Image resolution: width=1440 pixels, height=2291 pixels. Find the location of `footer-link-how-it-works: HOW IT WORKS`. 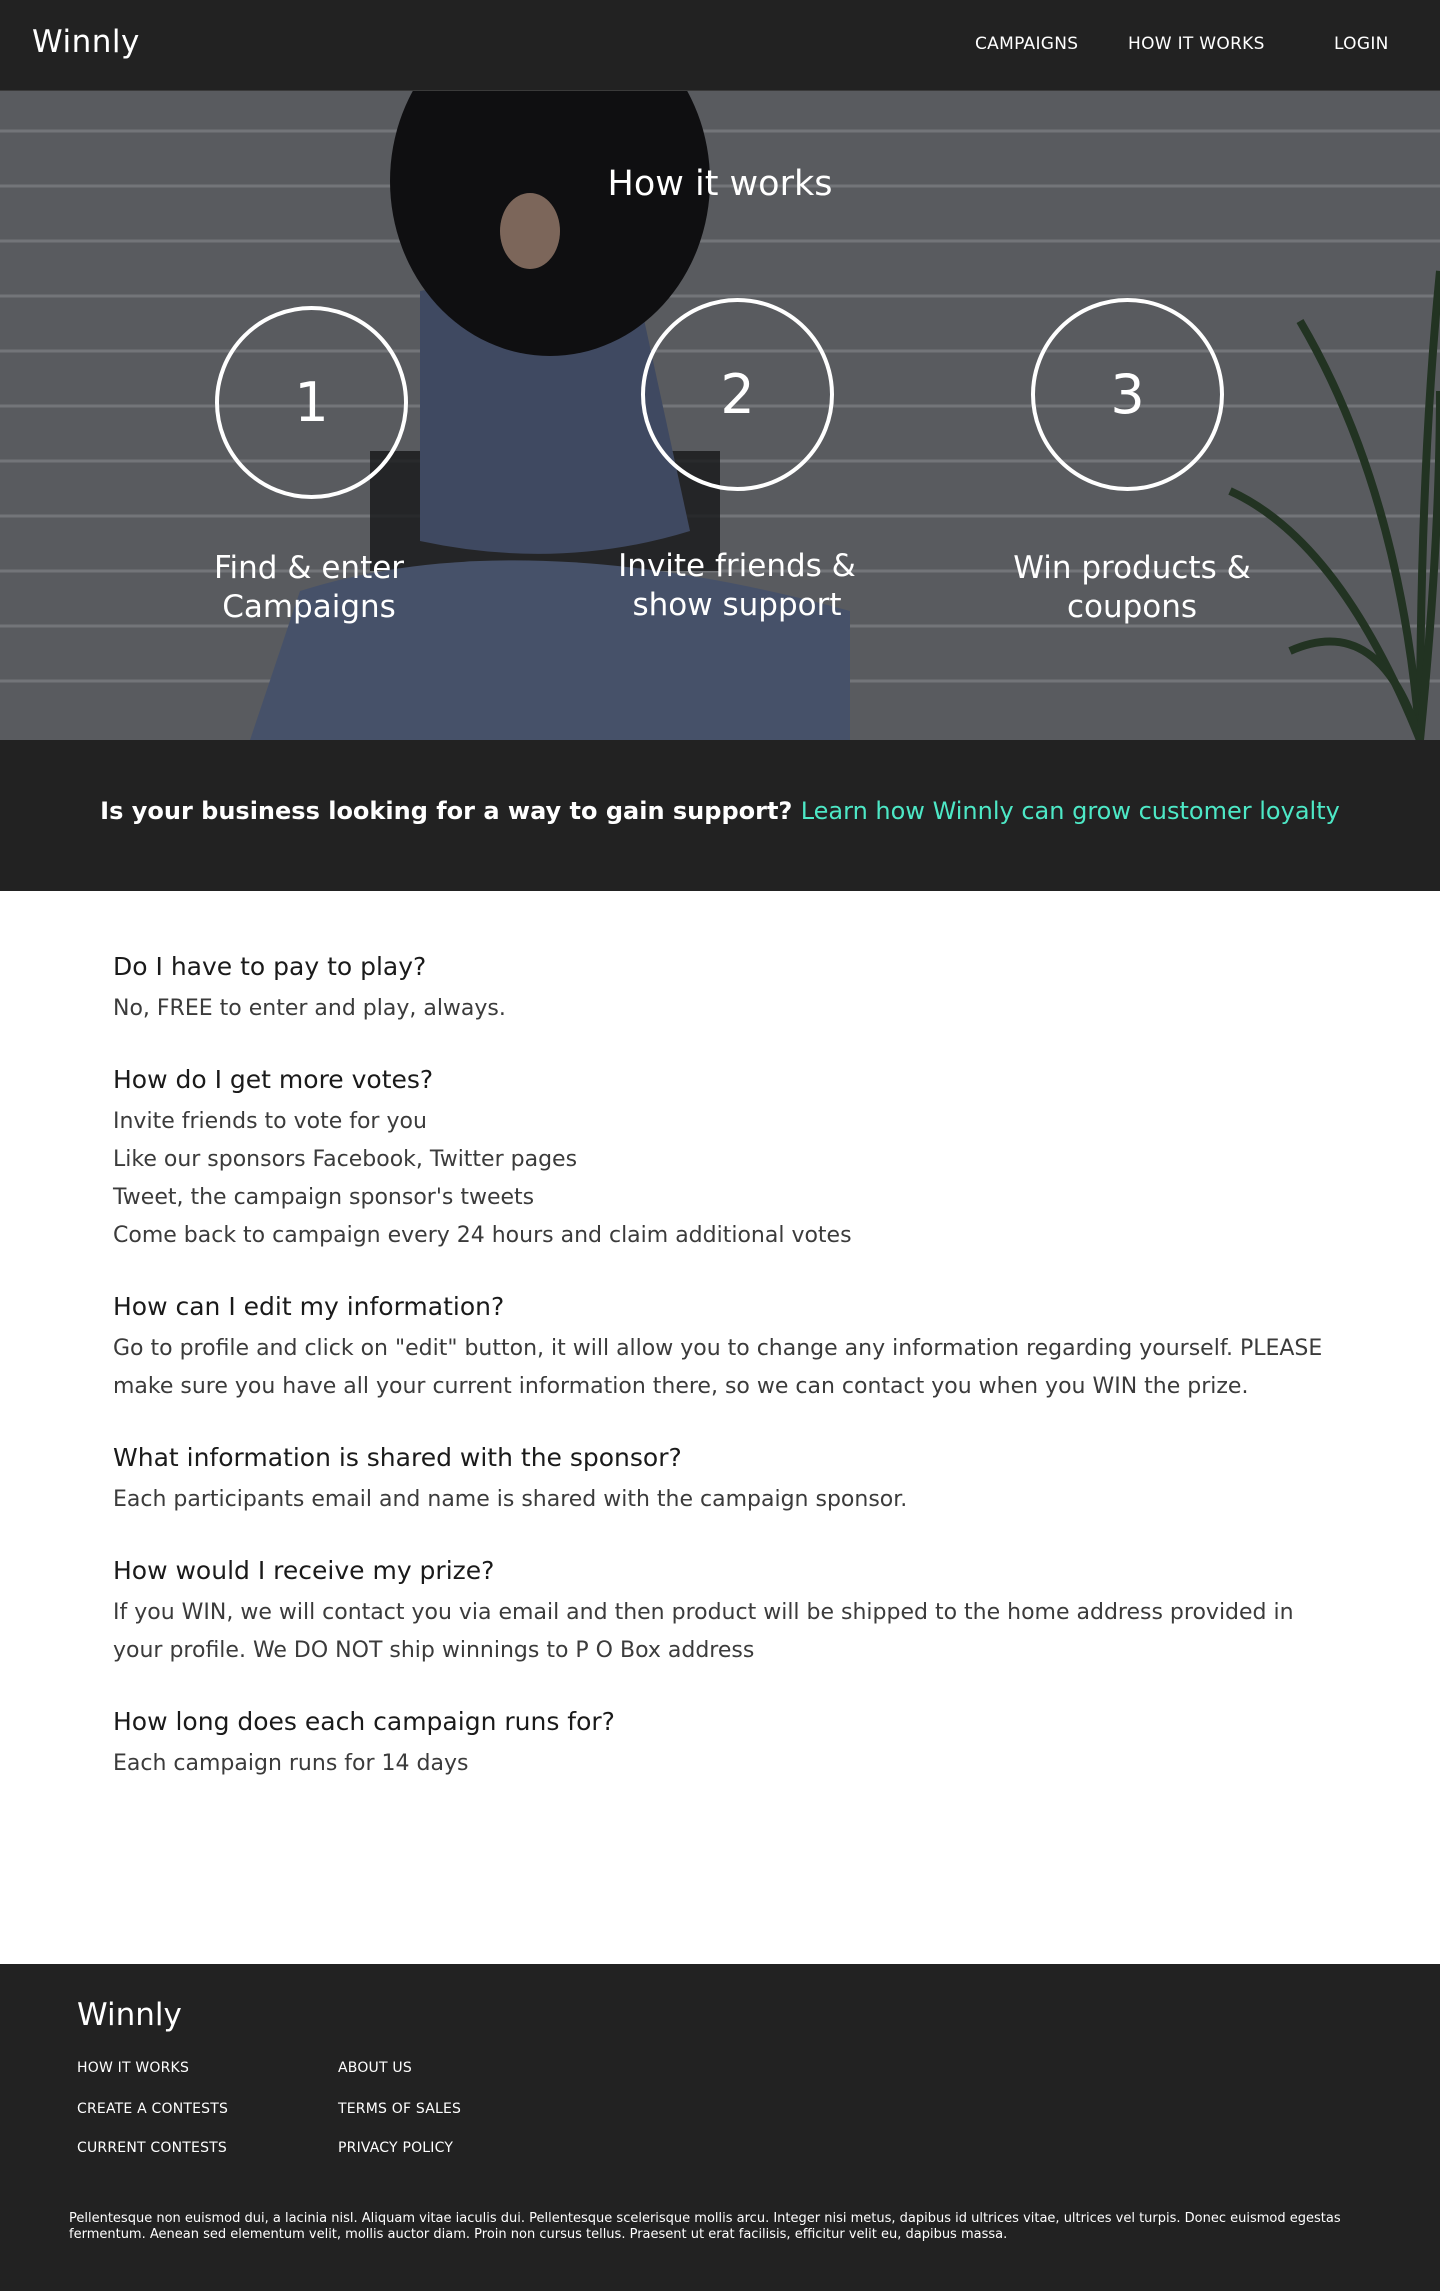

footer-link-how-it-works: HOW IT WORKS is located at coordinates (133, 2068).